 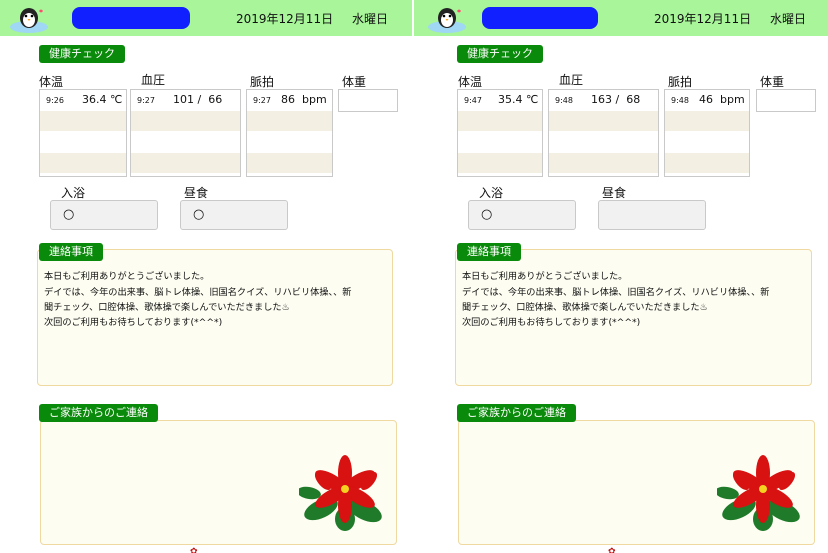 I want to click on pulse-time: 9:27, so click(x=262, y=100).